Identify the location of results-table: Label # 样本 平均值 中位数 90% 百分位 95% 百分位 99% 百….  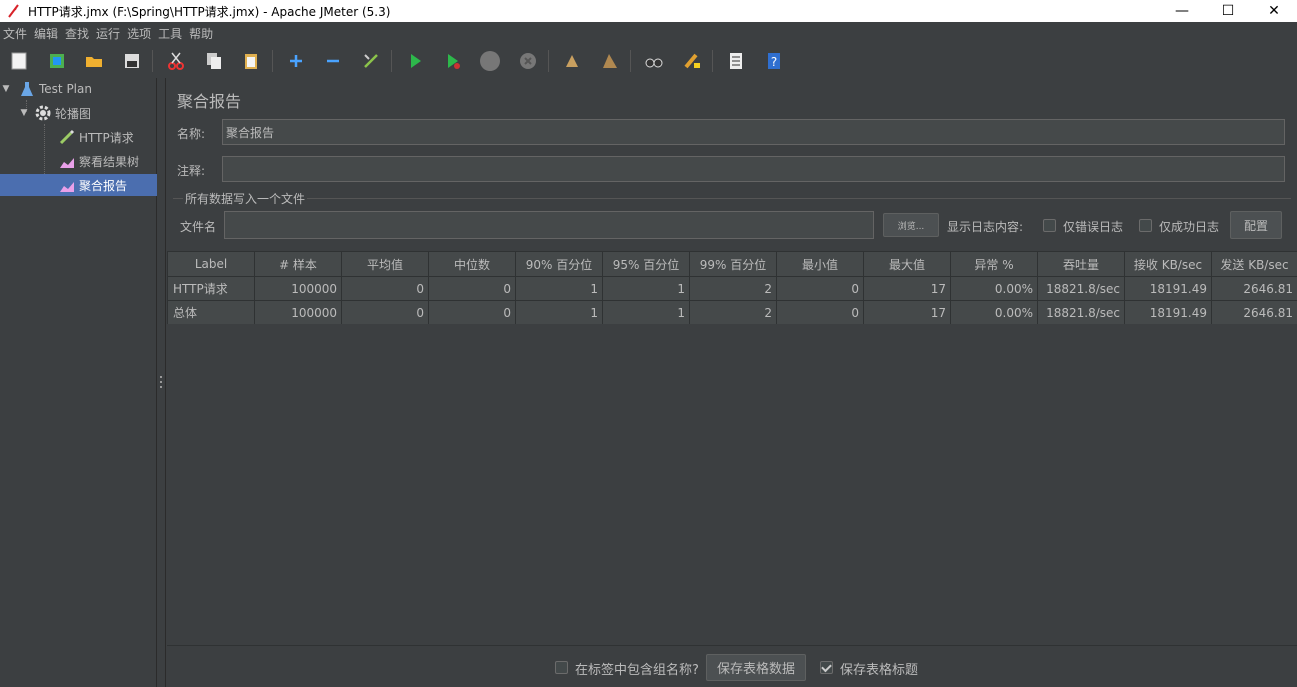
(732, 288).